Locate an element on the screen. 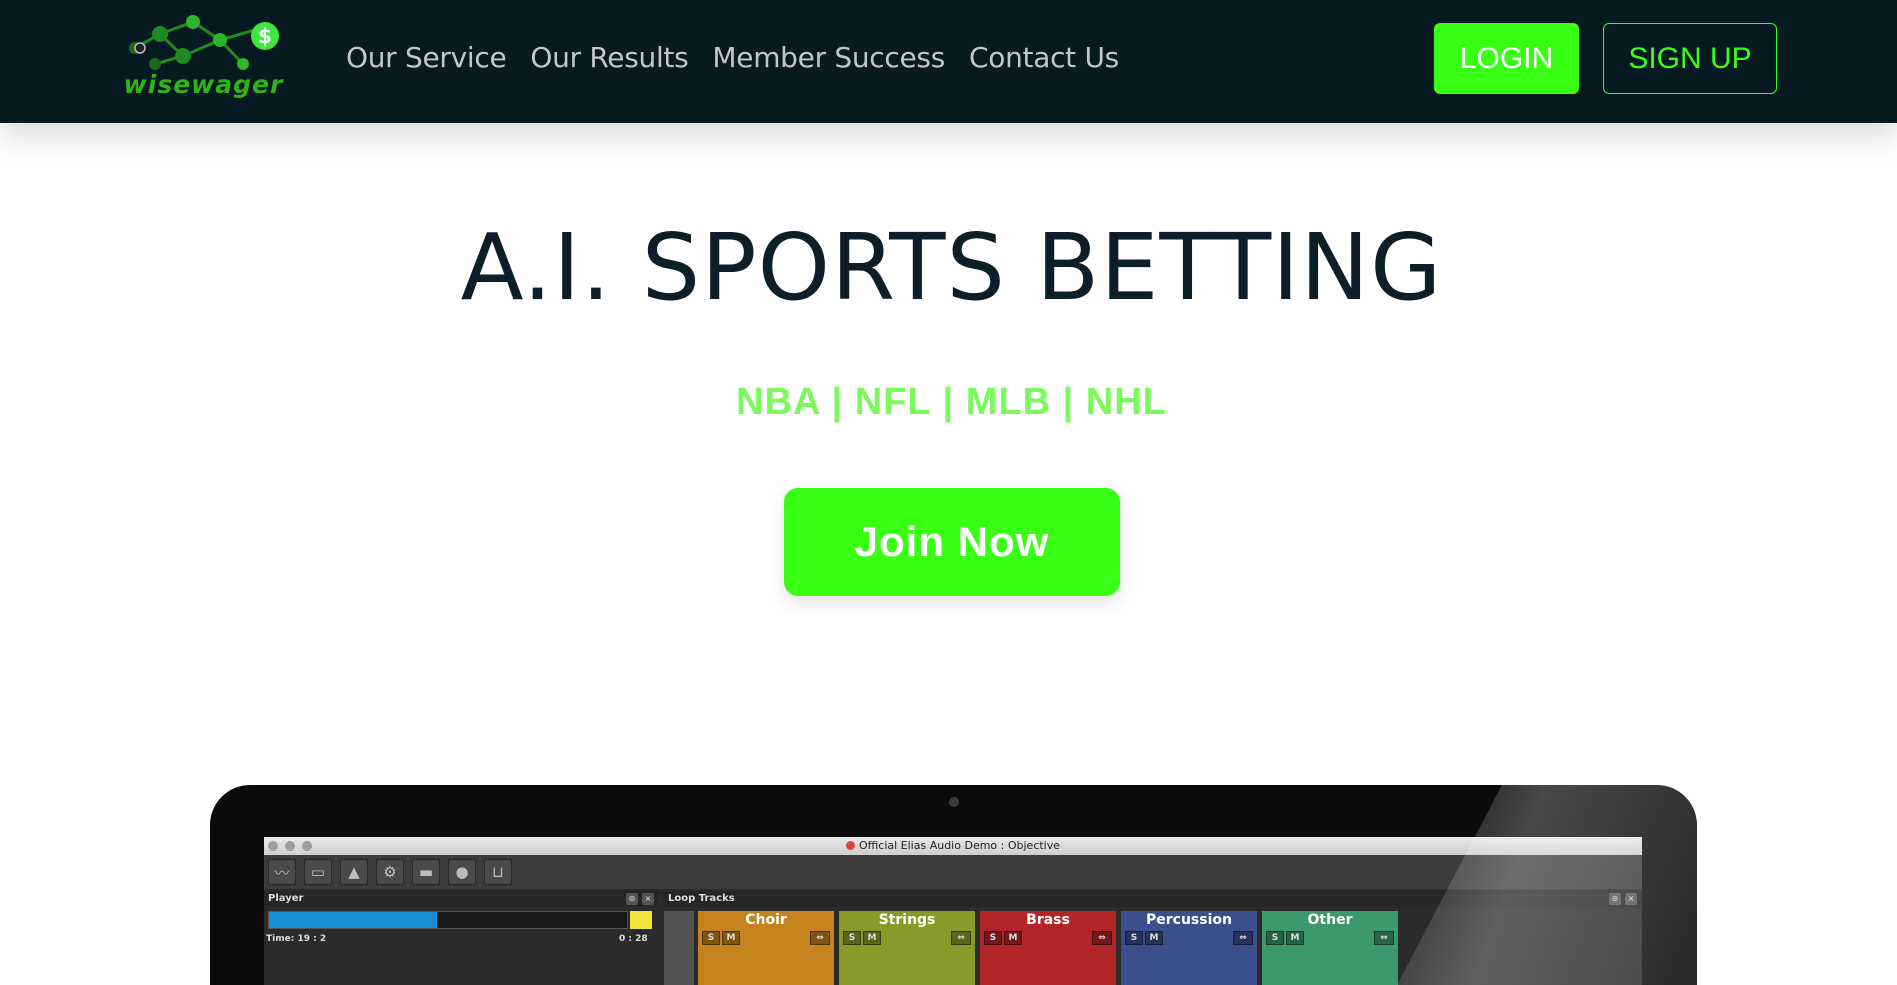  hero-title: A.I. SPORTS BETTING is located at coordinates (951, 267).